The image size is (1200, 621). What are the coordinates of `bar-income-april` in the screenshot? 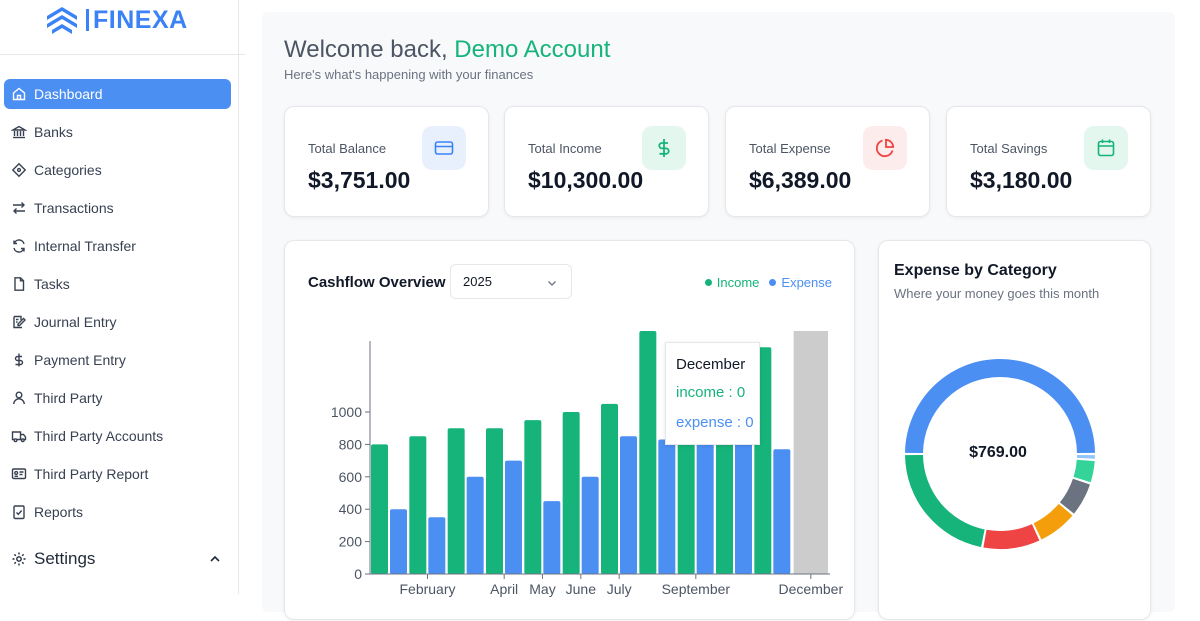 It's located at (494, 501).